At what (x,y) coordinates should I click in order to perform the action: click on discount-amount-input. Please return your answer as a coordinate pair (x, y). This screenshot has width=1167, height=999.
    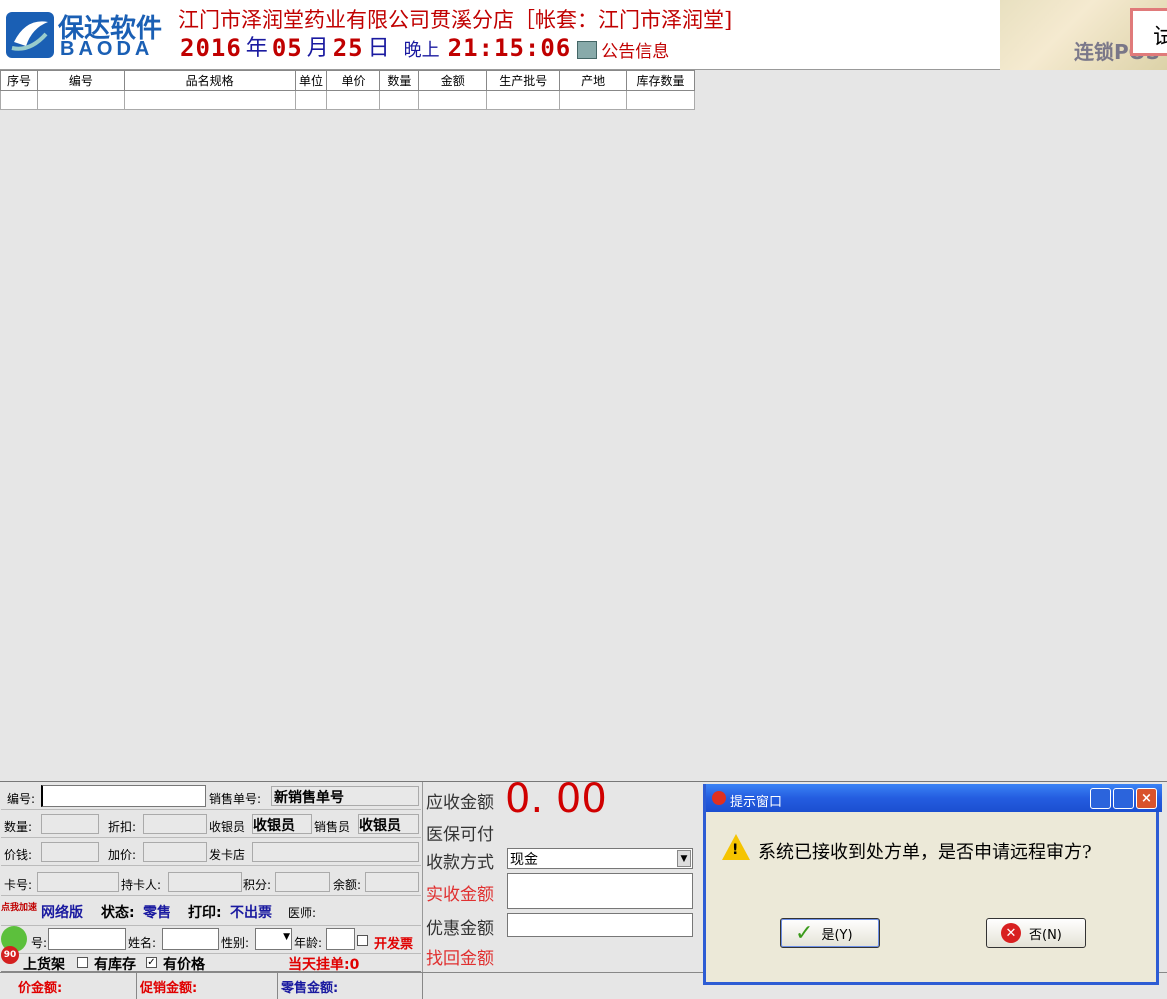
    Looking at the image, I should click on (600, 925).